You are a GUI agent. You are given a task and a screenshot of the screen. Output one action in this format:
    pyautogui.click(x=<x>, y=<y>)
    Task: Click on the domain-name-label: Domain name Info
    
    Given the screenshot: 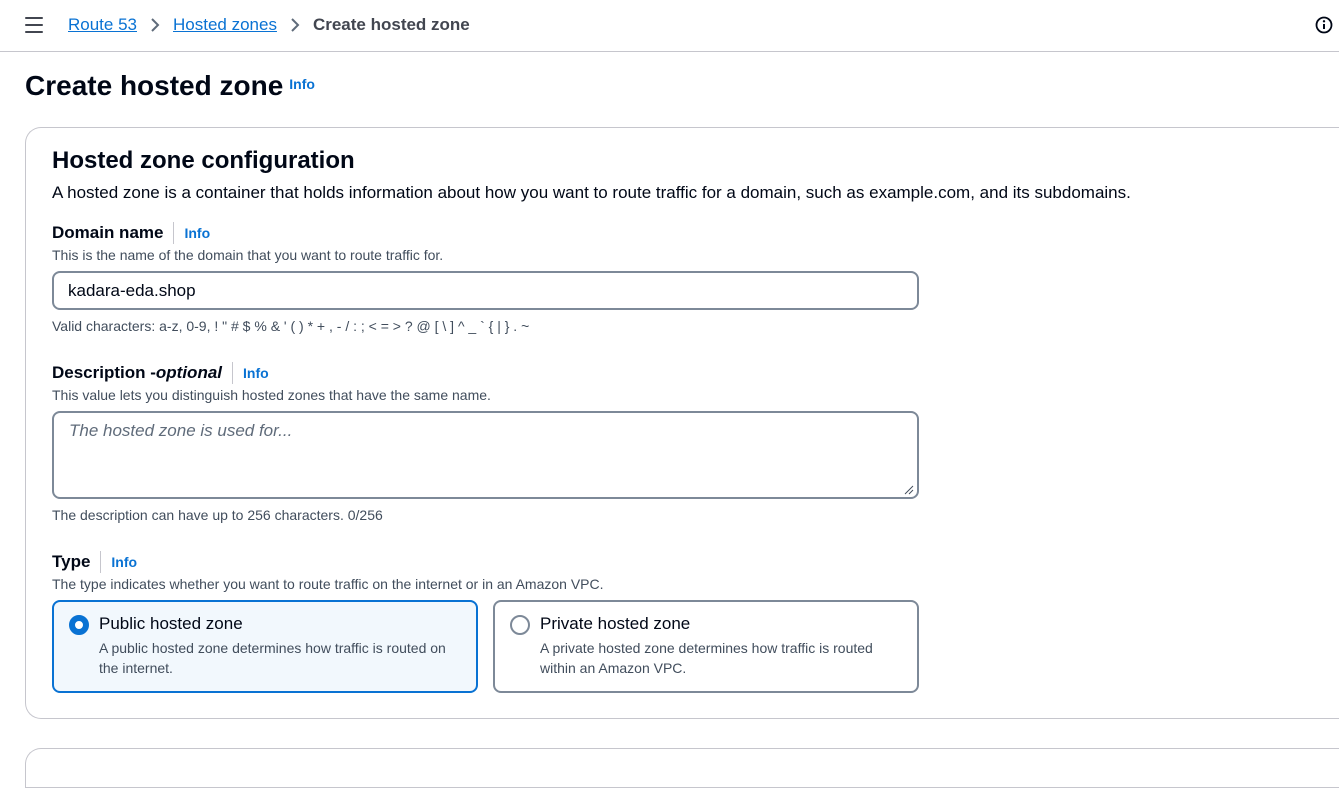 What is the action you would take?
    pyautogui.click(x=131, y=233)
    